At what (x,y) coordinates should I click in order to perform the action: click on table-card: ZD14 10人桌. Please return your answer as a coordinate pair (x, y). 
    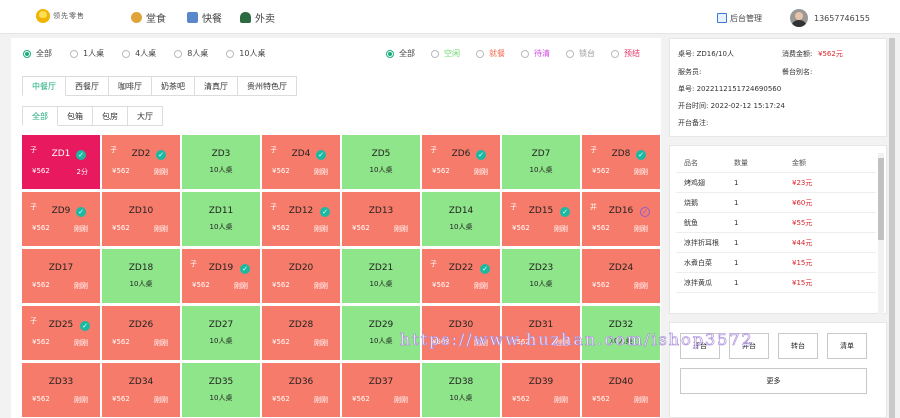
    Looking at the image, I should click on (461, 219).